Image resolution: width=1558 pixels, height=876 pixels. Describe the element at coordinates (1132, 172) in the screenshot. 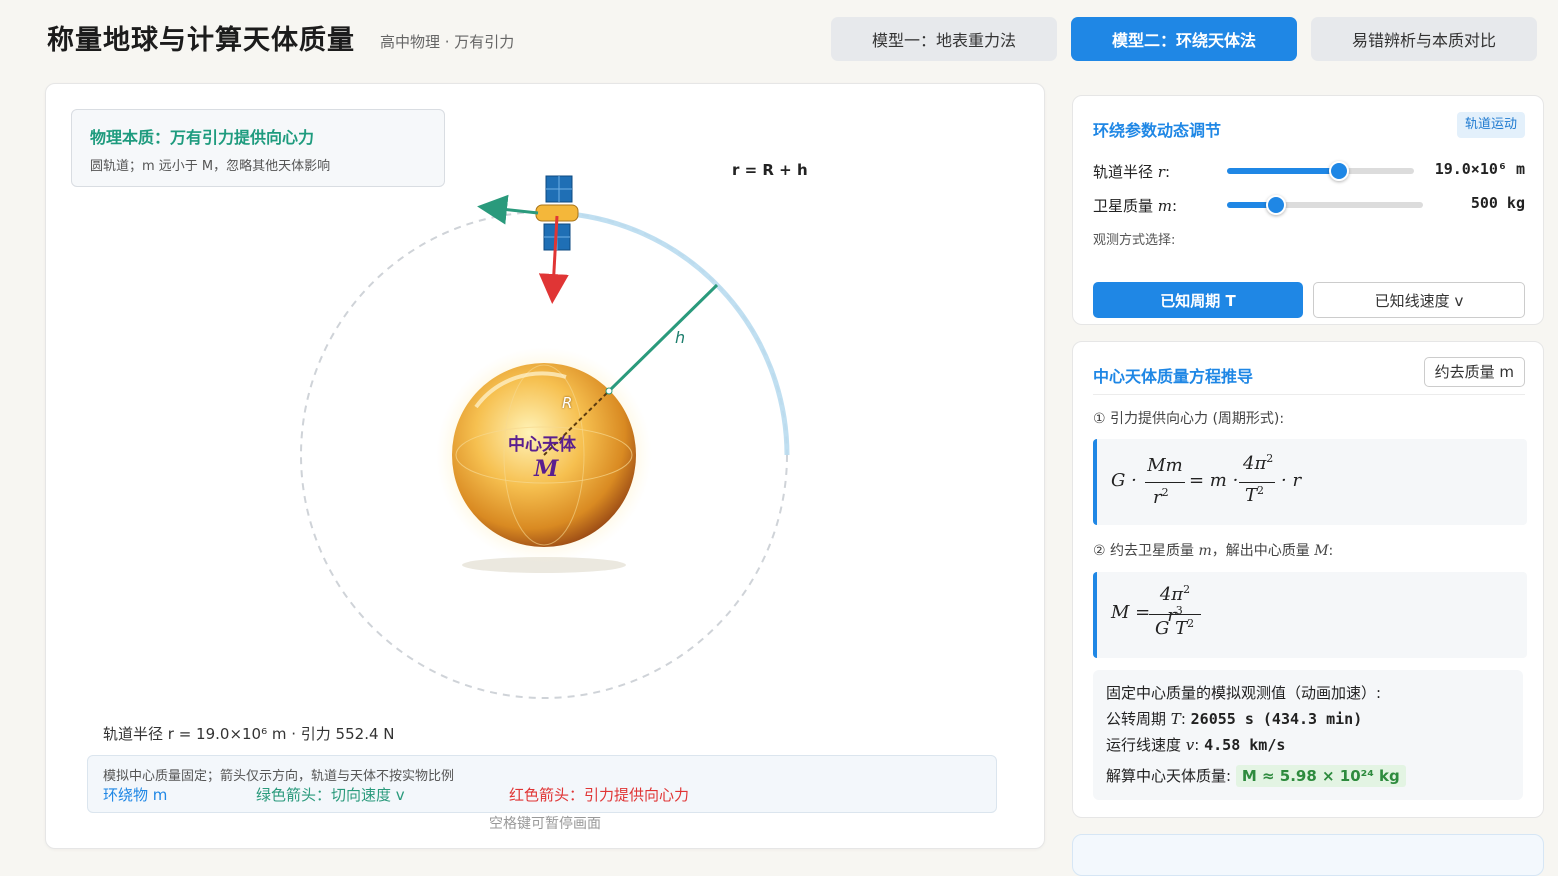

I see `radius-label: 轨道半径 r:` at that location.